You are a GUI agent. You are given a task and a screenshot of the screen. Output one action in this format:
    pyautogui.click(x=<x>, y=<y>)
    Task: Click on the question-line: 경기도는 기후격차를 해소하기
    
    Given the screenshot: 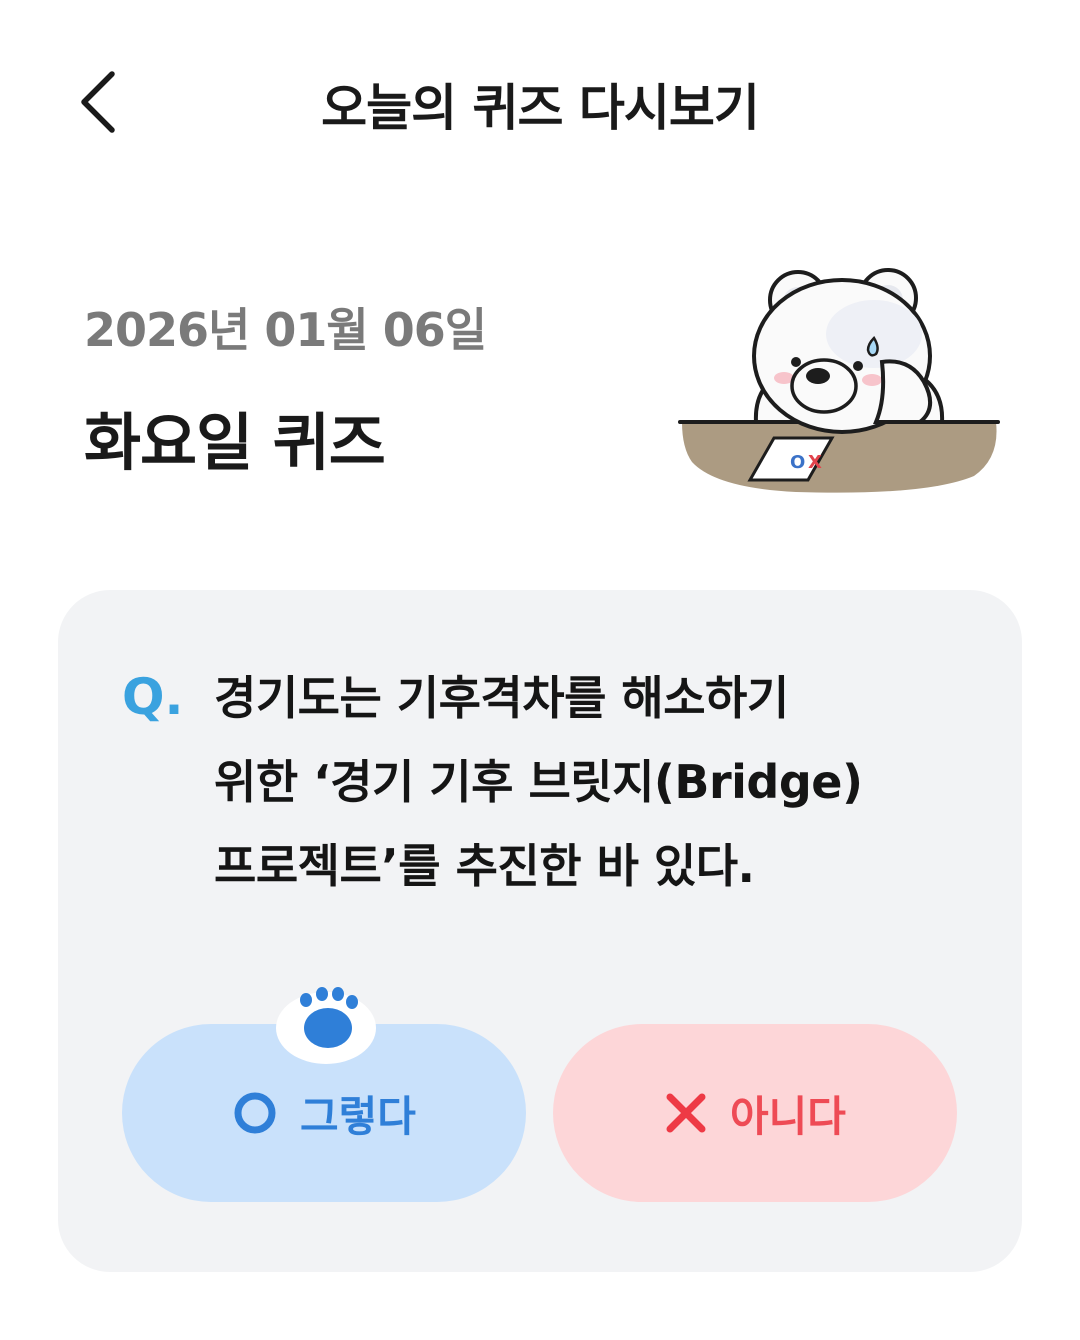 What is the action you would take?
    pyautogui.click(x=501, y=698)
    